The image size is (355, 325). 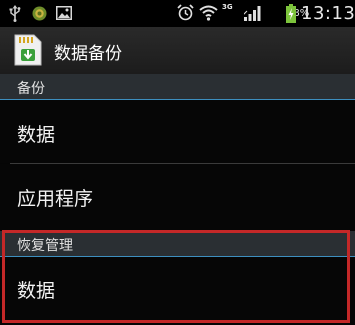 What do you see at coordinates (252, 13) in the screenshot?
I see `signal-icon` at bounding box center [252, 13].